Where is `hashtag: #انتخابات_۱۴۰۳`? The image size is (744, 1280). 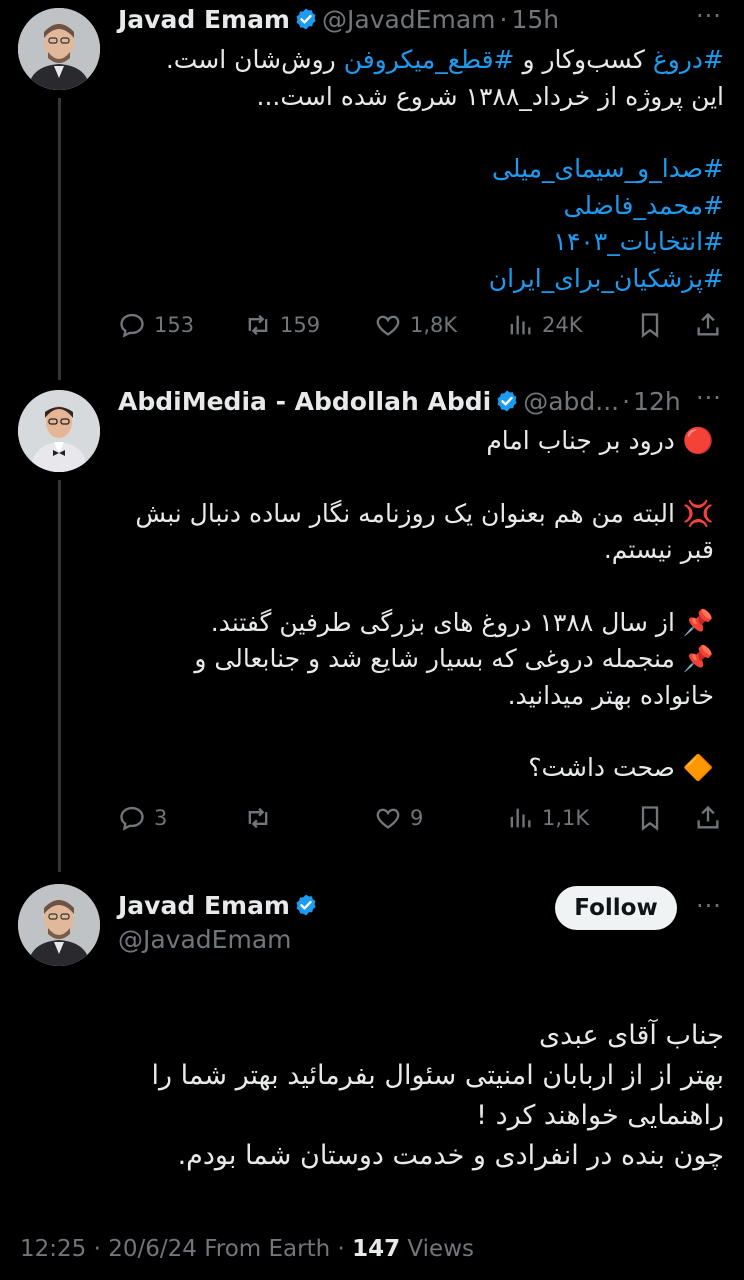
hashtag: #انتخابات_۱۴۰۳ is located at coordinates (421, 242).